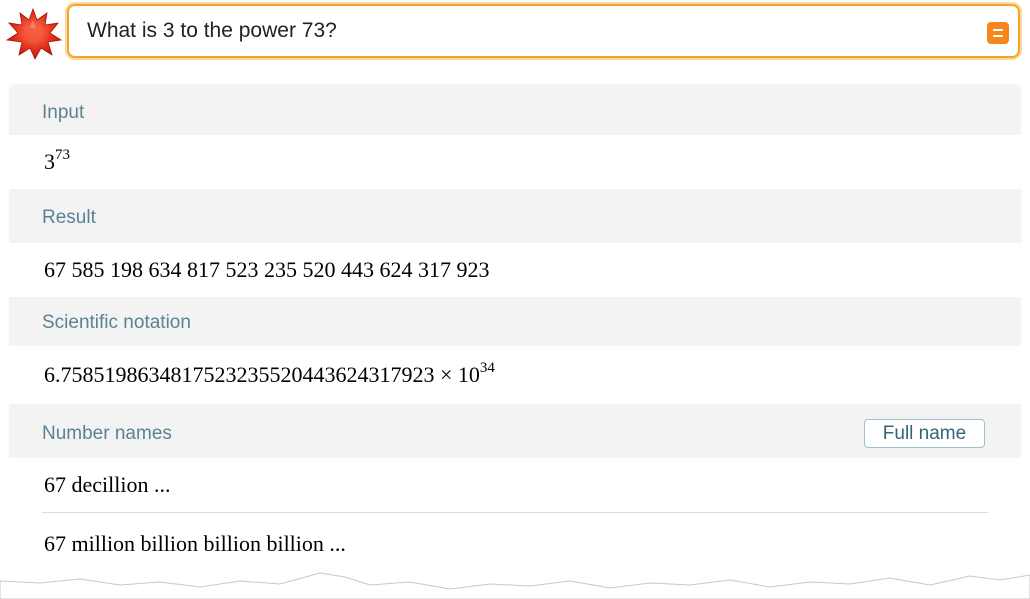  I want to click on math-input-icon, so click(998, 33).